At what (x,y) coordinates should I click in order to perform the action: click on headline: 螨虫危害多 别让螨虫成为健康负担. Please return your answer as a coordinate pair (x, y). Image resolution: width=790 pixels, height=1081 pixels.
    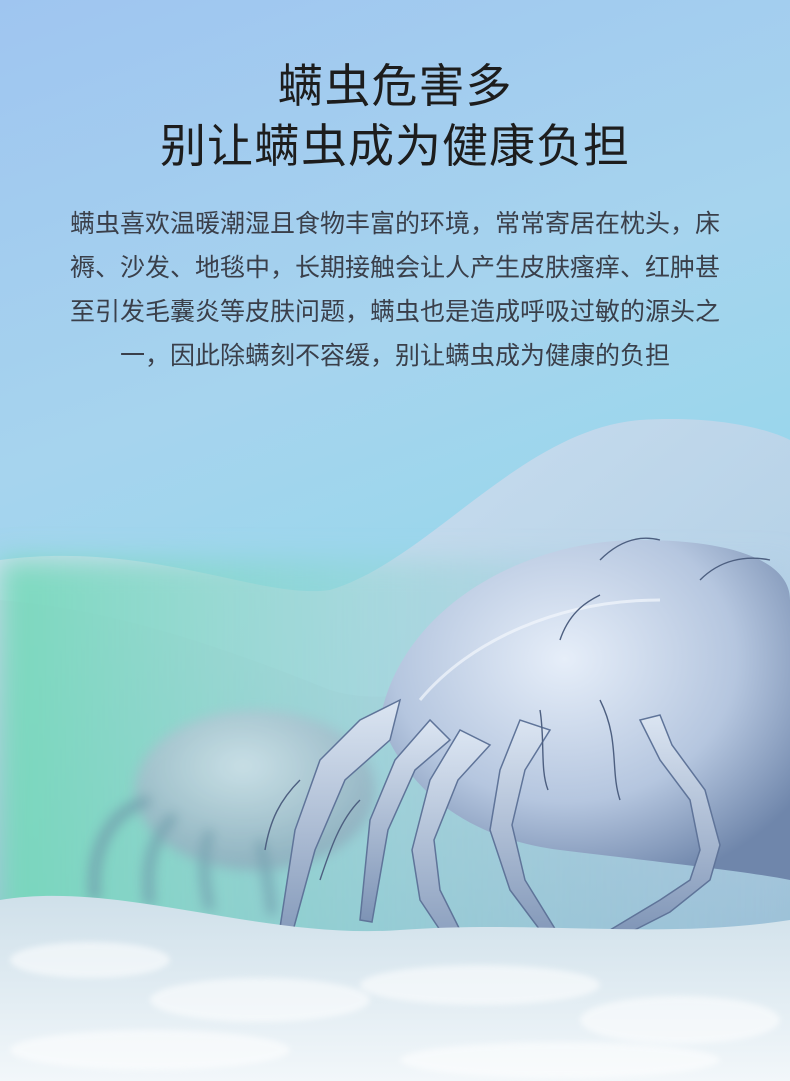
    Looking at the image, I should click on (395, 116).